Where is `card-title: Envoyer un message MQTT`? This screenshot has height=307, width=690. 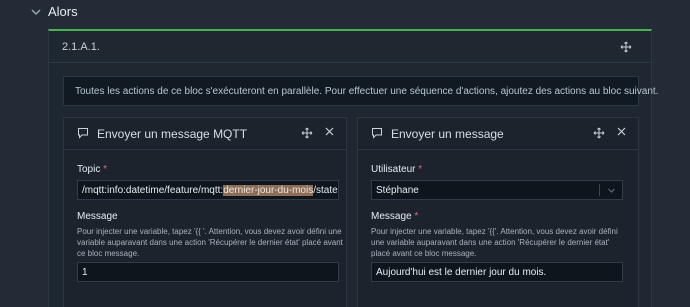 card-title: Envoyer un message MQTT is located at coordinates (172, 134).